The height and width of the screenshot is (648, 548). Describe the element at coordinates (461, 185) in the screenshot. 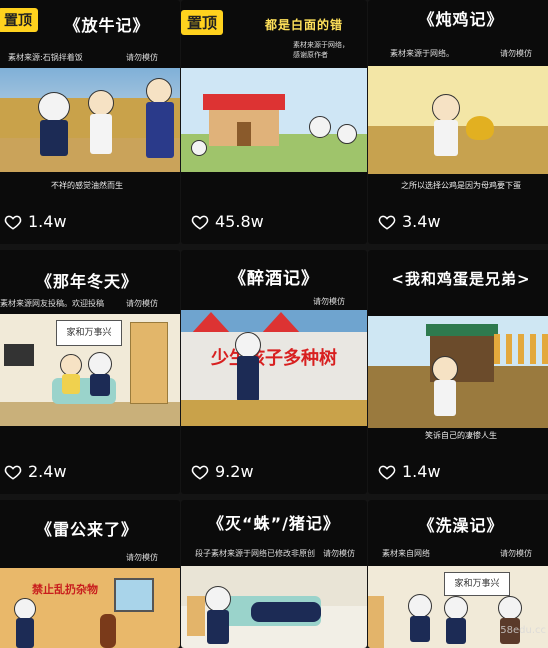

I see `video-caption: 之所以选择公鸡是因为母鸡要下蛋` at that location.